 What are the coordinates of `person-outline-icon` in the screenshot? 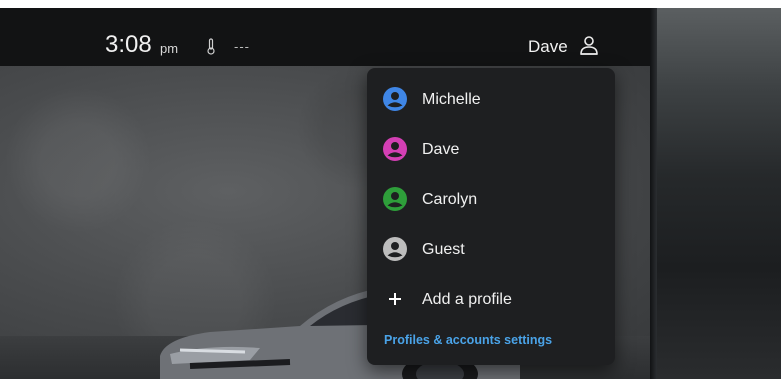 It's located at (589, 46).